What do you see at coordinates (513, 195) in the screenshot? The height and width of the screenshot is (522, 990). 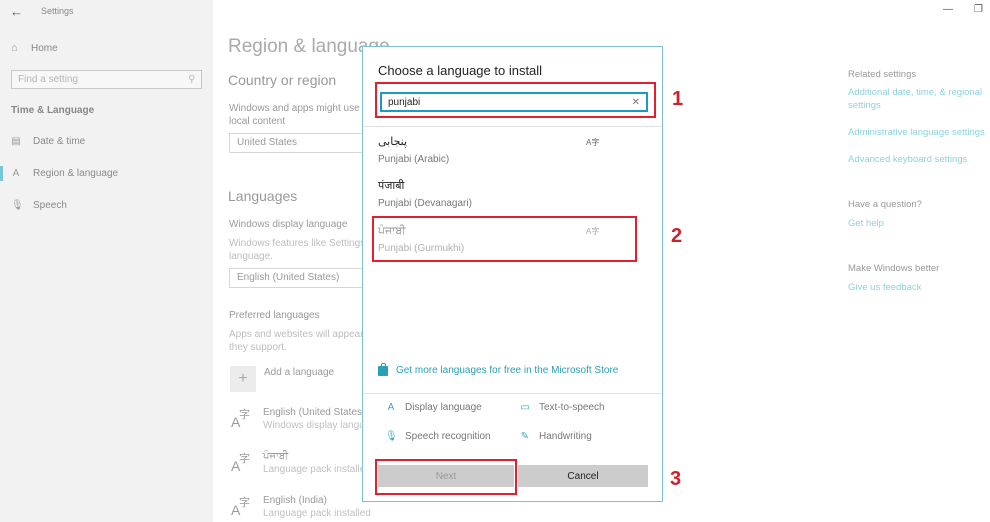 I see `language-option-punjabi-devanagari: पंजाबी Punjabi (Devanagari)` at bounding box center [513, 195].